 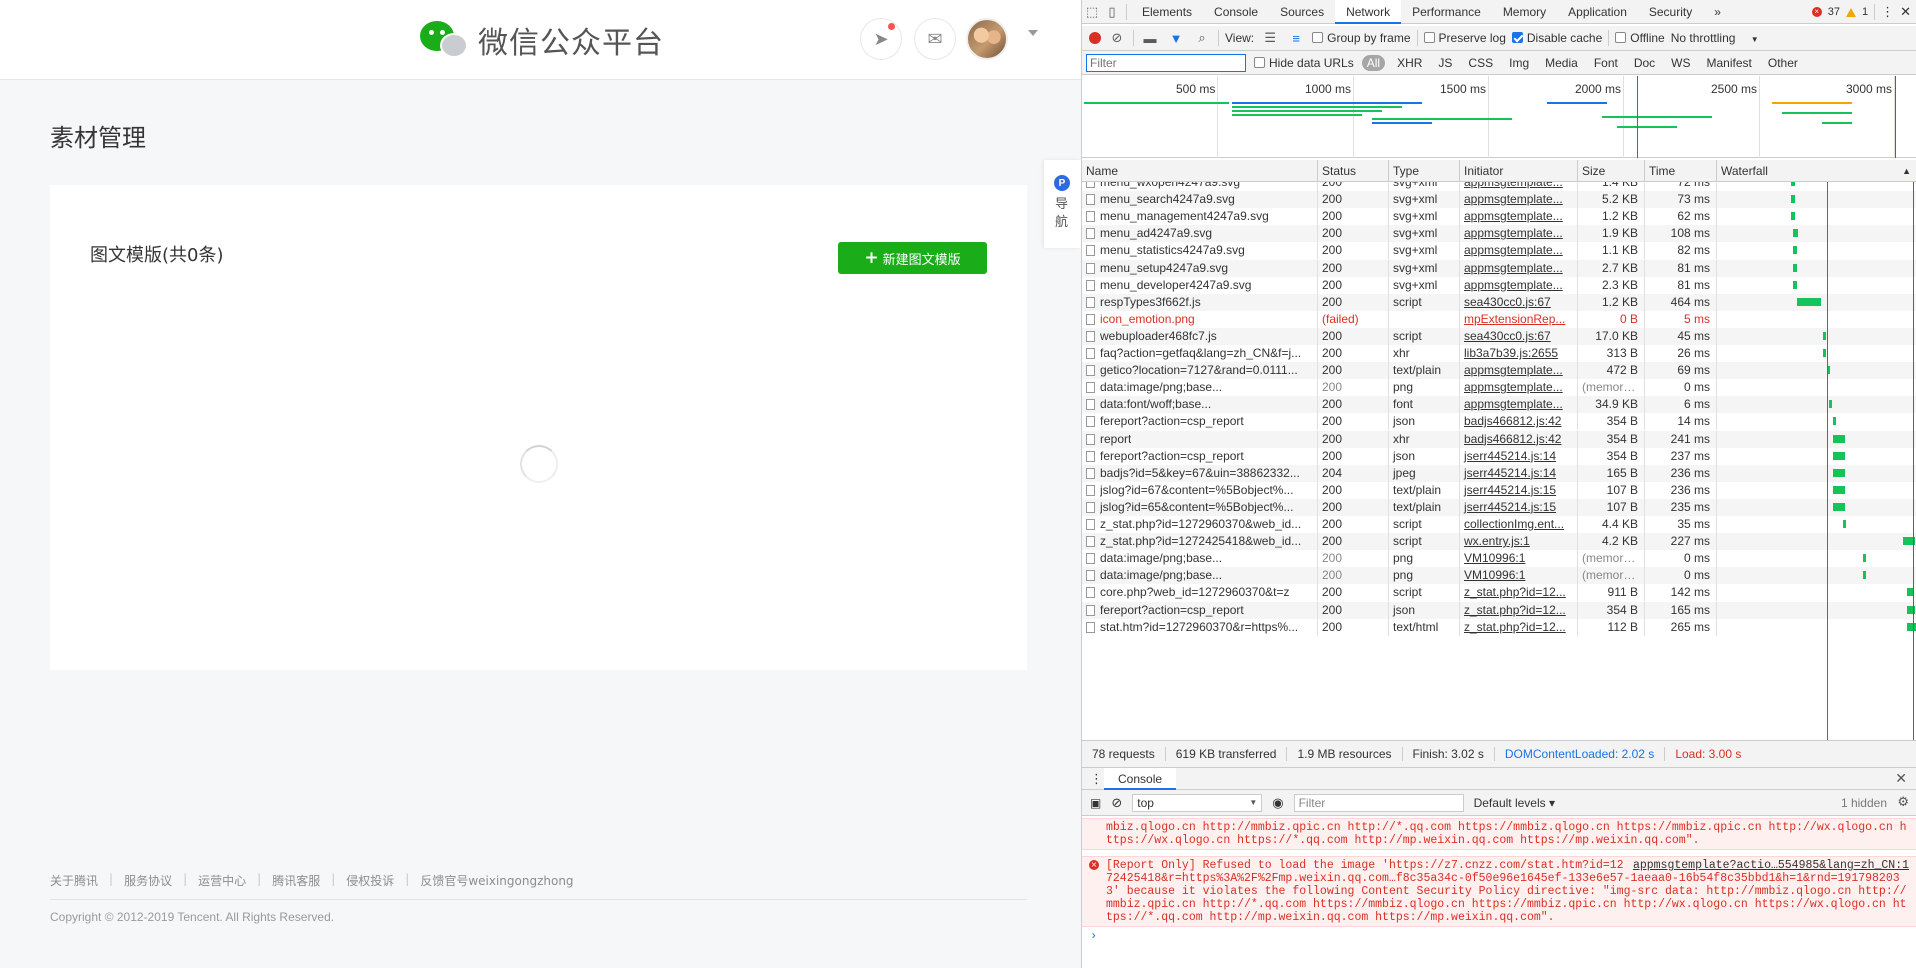 I want to click on row-name: menu_setup4247a9.svg, so click(x=1200, y=268).